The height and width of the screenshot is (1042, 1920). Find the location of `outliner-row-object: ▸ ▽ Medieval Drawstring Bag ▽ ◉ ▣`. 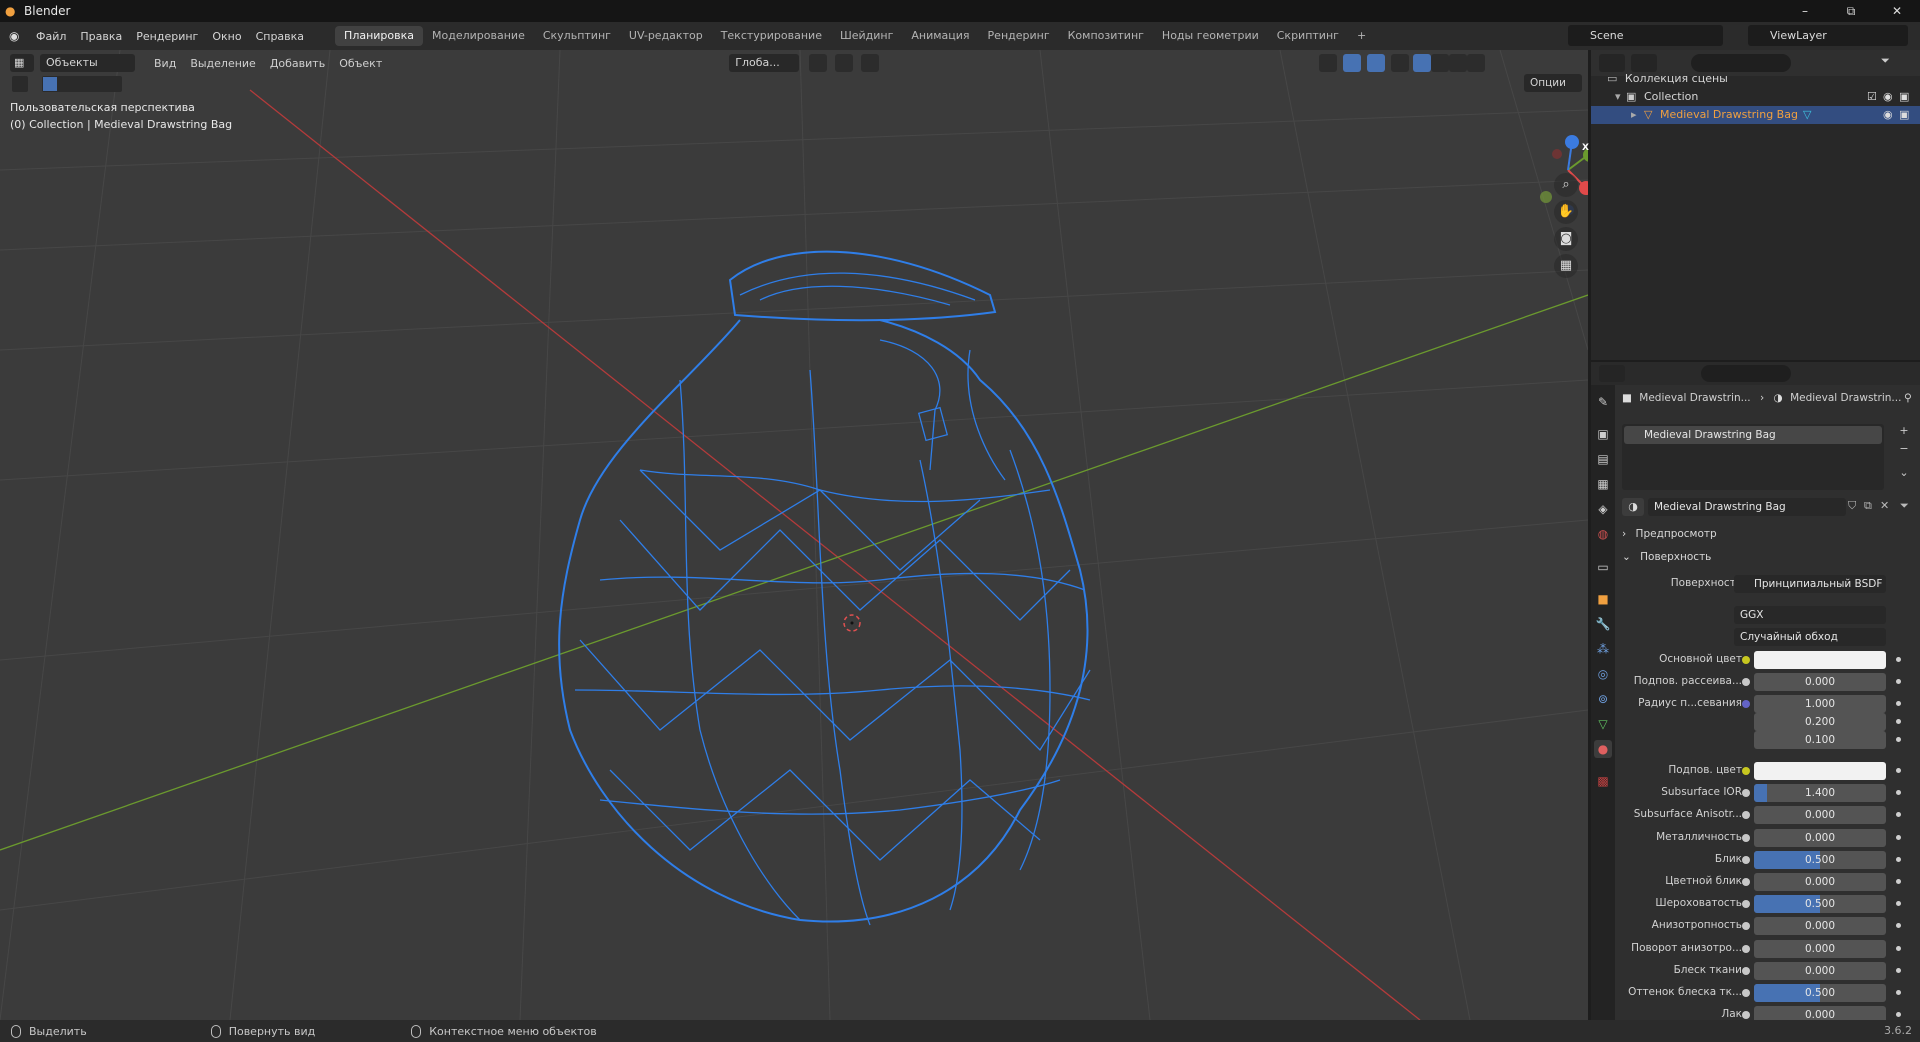

outliner-row-object: ▸ ▽ Medieval Drawstring Bag ▽ ◉ ▣ is located at coordinates (1755, 115).